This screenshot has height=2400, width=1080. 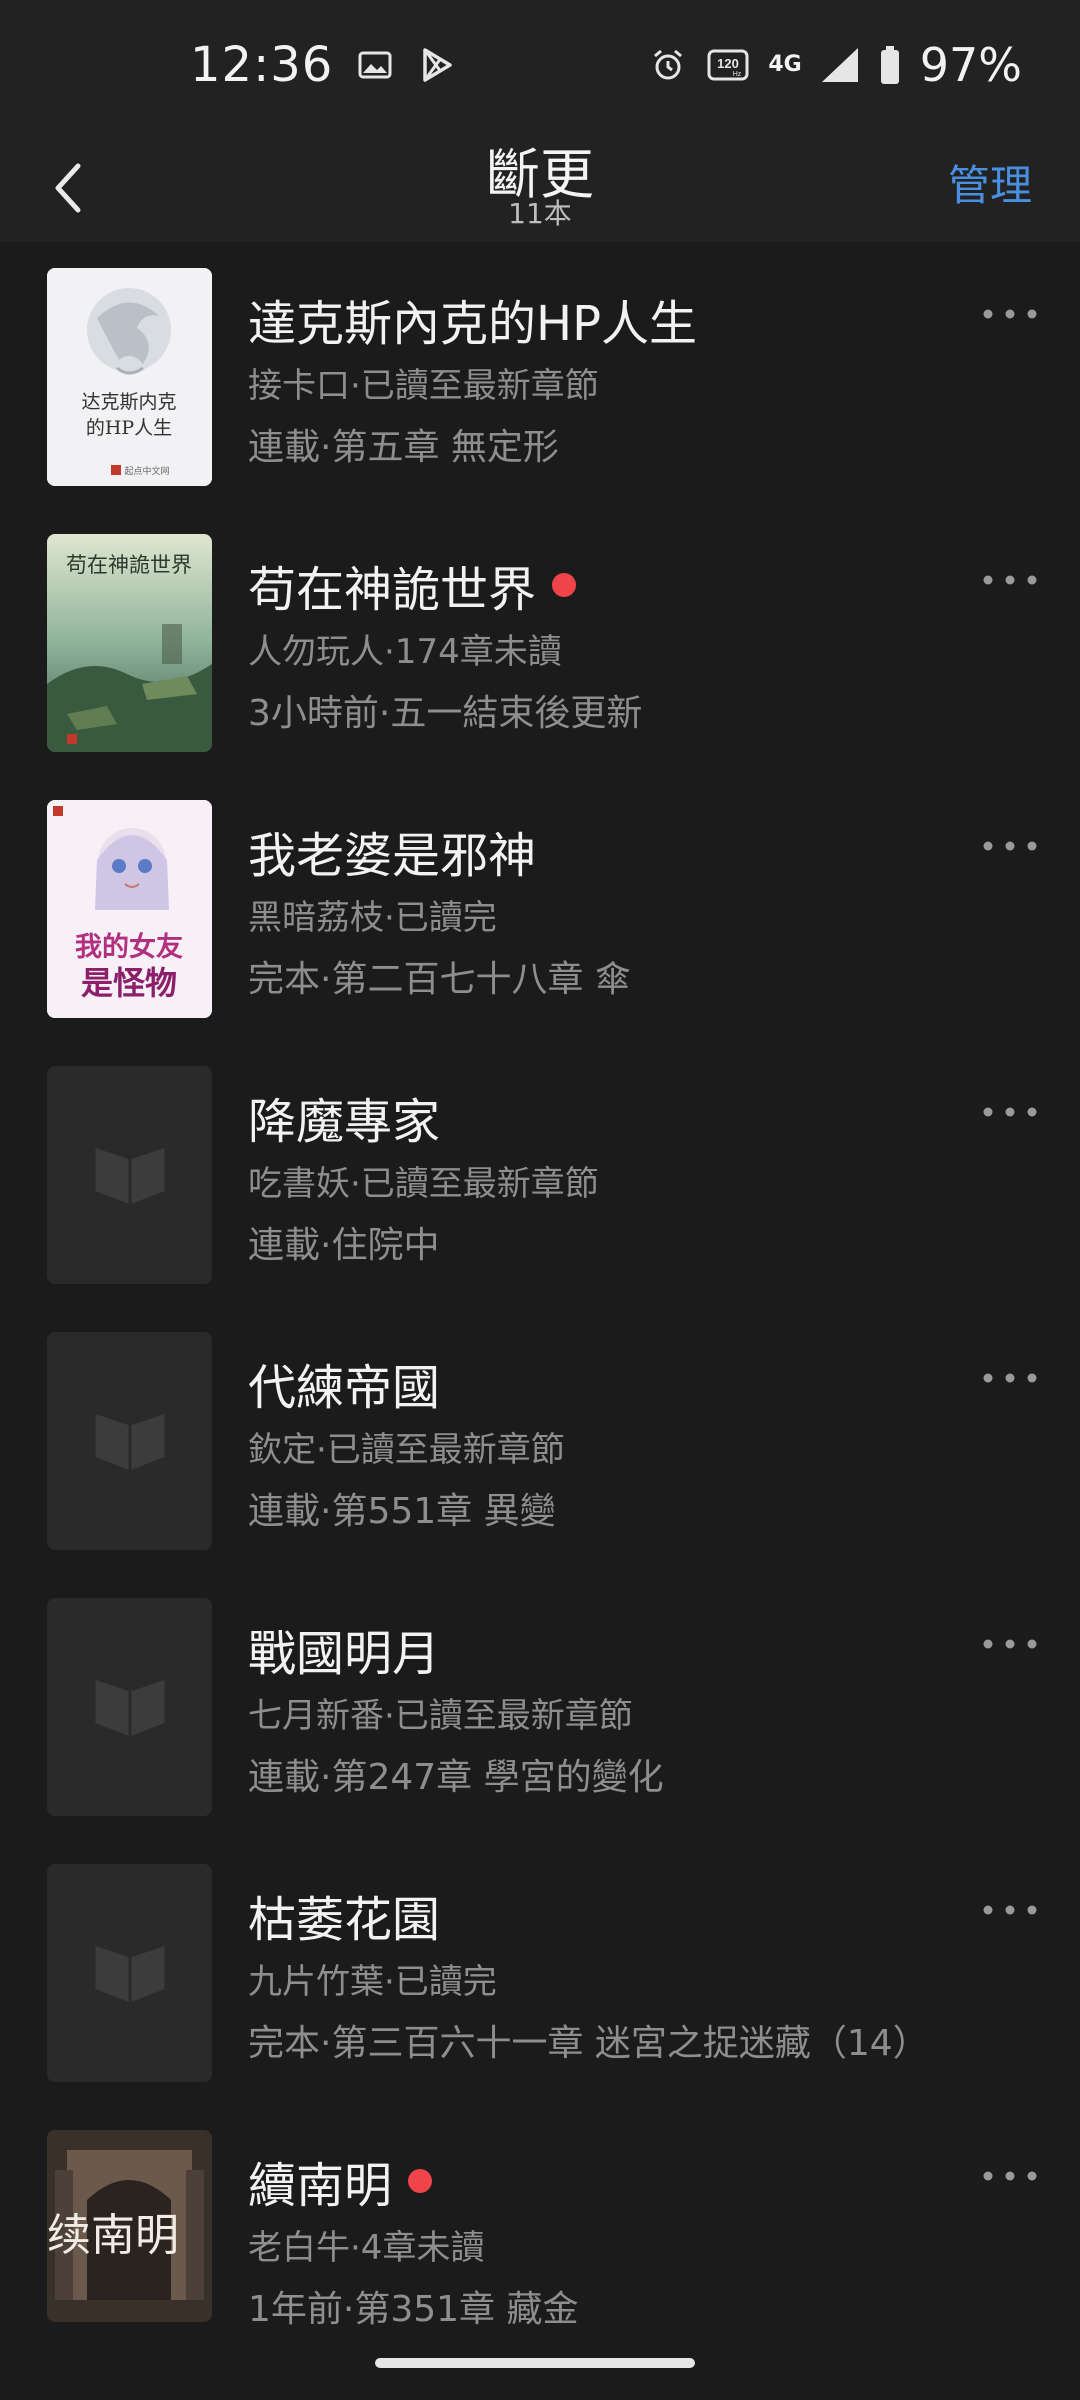 I want to click on book-item: 降魔專家 吃書妖·已讀至最新章節 連載·住院中, so click(x=540, y=1173).